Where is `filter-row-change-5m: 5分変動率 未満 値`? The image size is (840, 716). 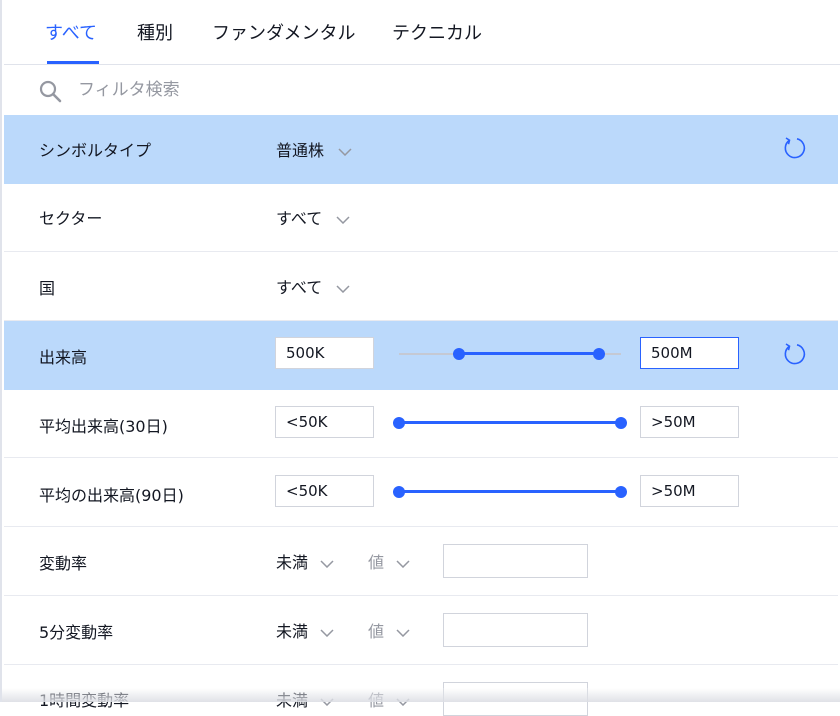 filter-row-change-5m: 5分変動率 未満 値 is located at coordinates (421, 630).